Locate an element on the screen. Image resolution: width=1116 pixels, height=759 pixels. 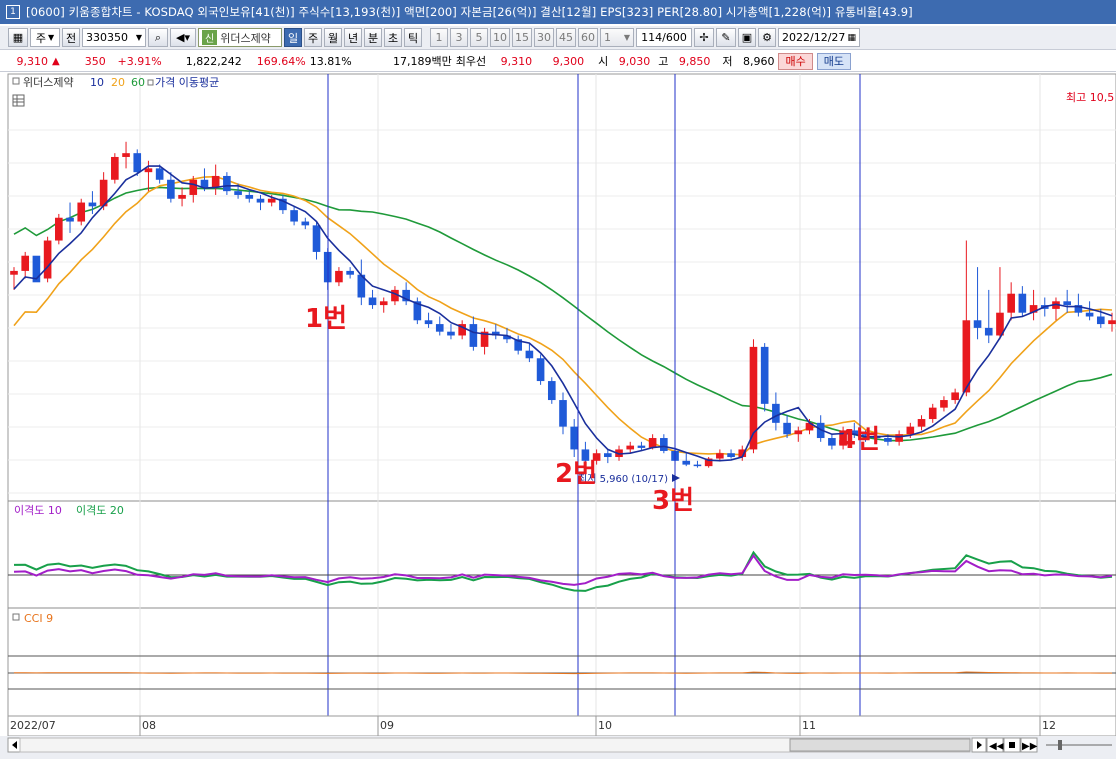
period-button-week: 주 is located at coordinates (313, 37).